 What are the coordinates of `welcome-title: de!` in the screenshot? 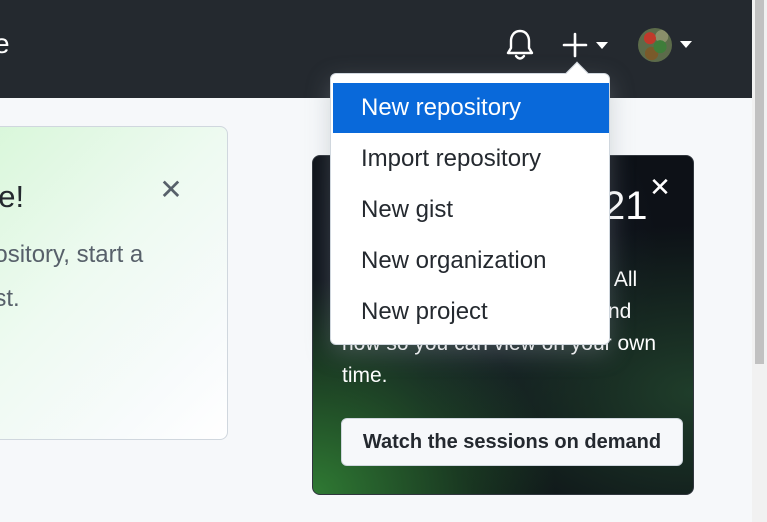 It's located at (12, 196).